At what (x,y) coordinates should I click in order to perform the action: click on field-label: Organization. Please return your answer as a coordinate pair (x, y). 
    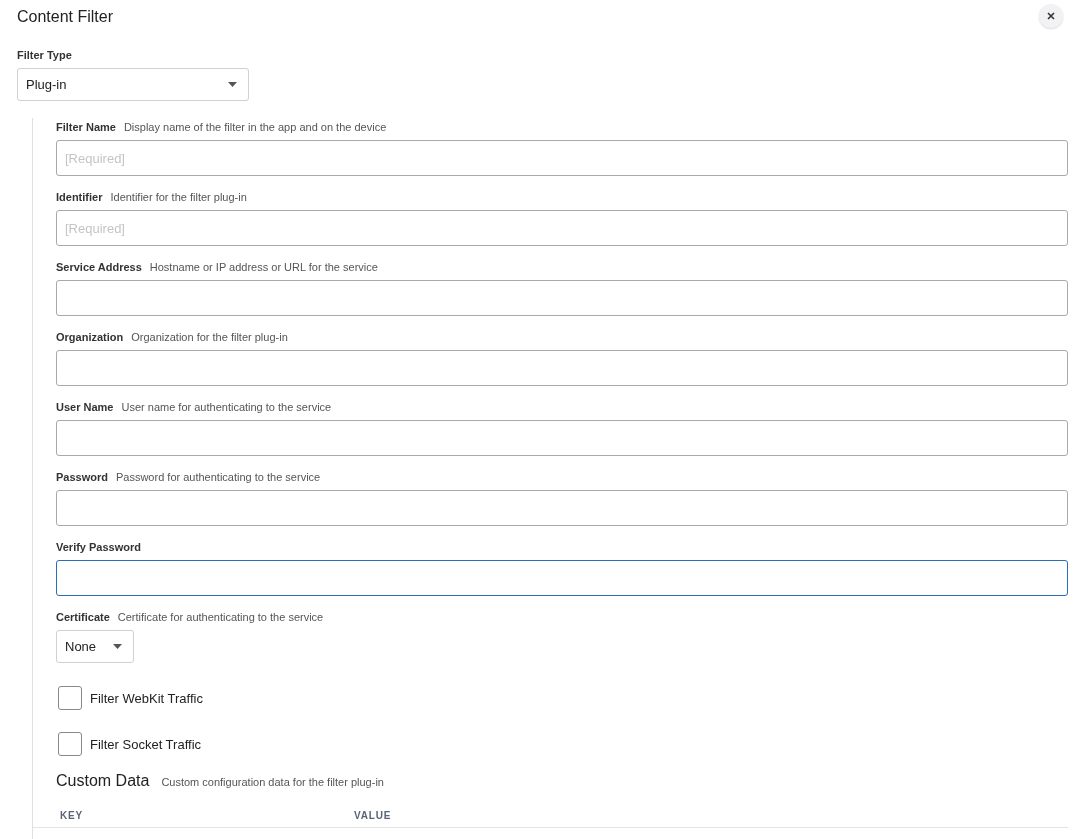
    Looking at the image, I should click on (90, 337).